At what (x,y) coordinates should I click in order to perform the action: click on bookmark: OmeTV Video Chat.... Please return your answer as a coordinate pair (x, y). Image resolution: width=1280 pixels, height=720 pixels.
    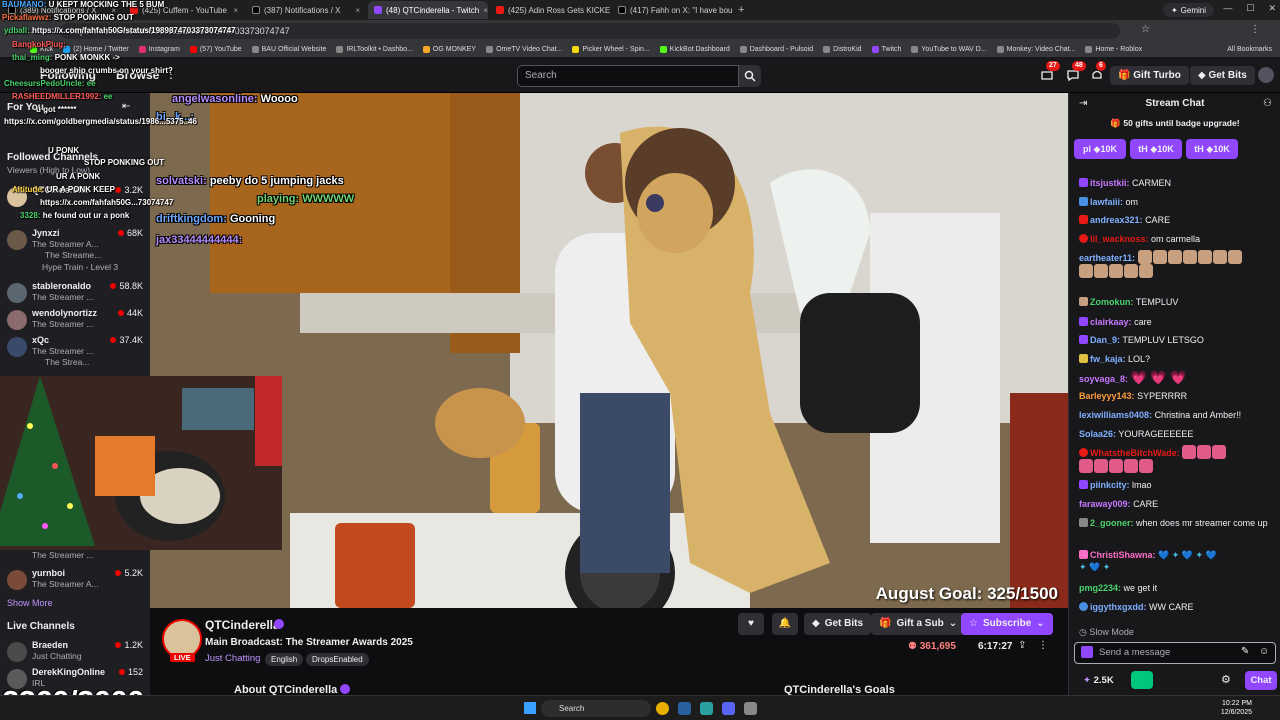
    Looking at the image, I should click on (524, 49).